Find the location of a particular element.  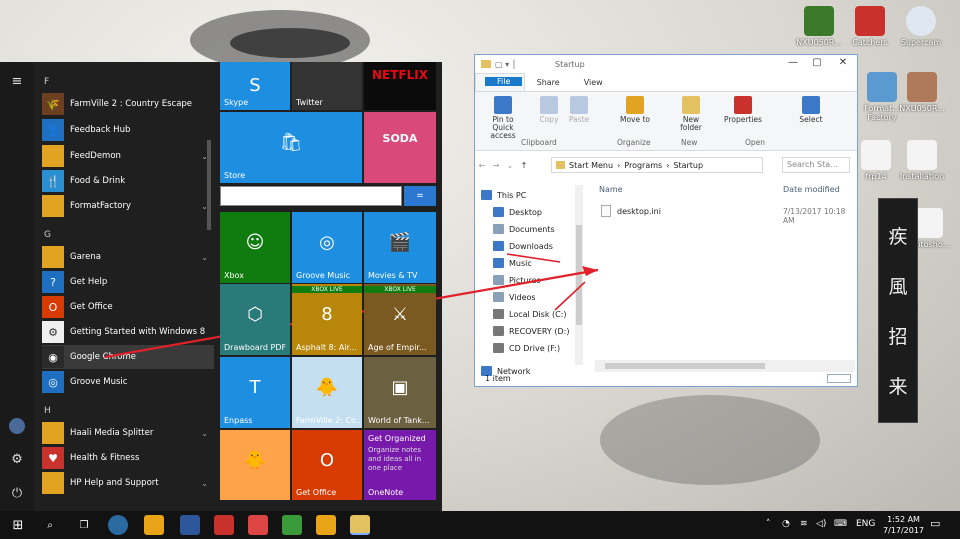

netflix-logo: NETFLIX is located at coordinates (400, 75).